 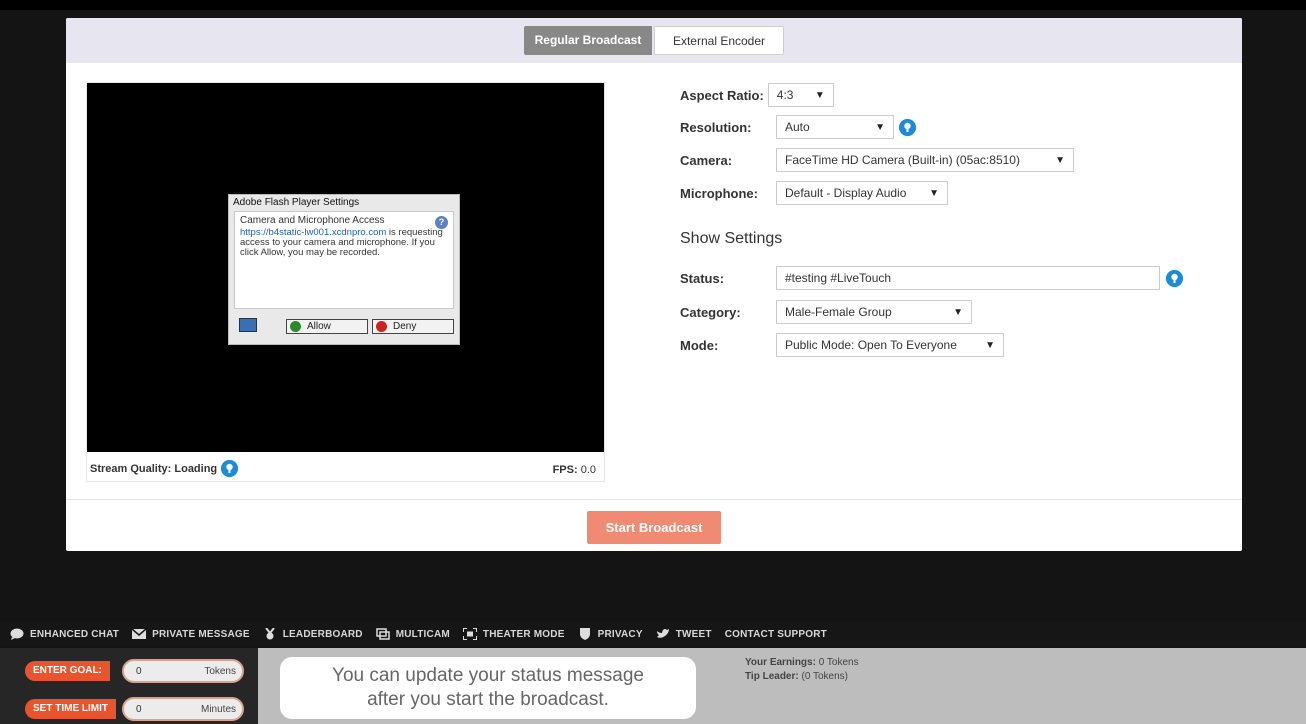 What do you see at coordinates (139, 633) in the screenshot?
I see `envelope-icon` at bounding box center [139, 633].